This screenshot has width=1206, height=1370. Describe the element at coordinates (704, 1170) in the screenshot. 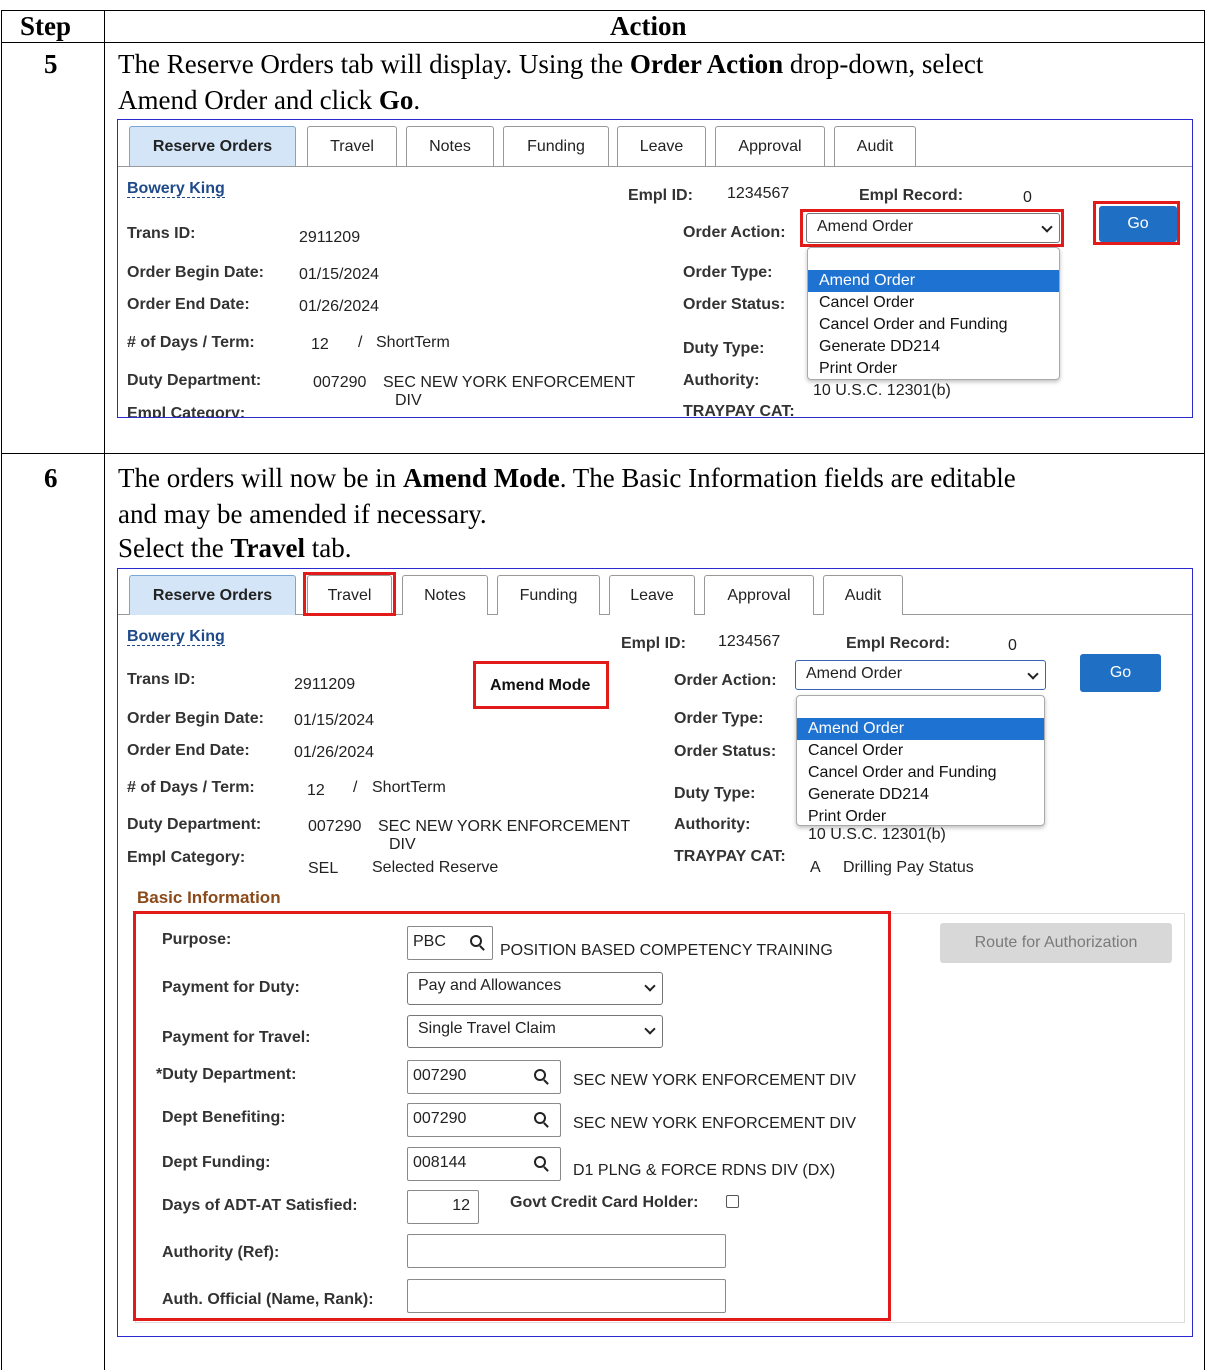

I see `dept-funding-description: D1 PLNG & FORCE RDNS DIV (DX)` at that location.